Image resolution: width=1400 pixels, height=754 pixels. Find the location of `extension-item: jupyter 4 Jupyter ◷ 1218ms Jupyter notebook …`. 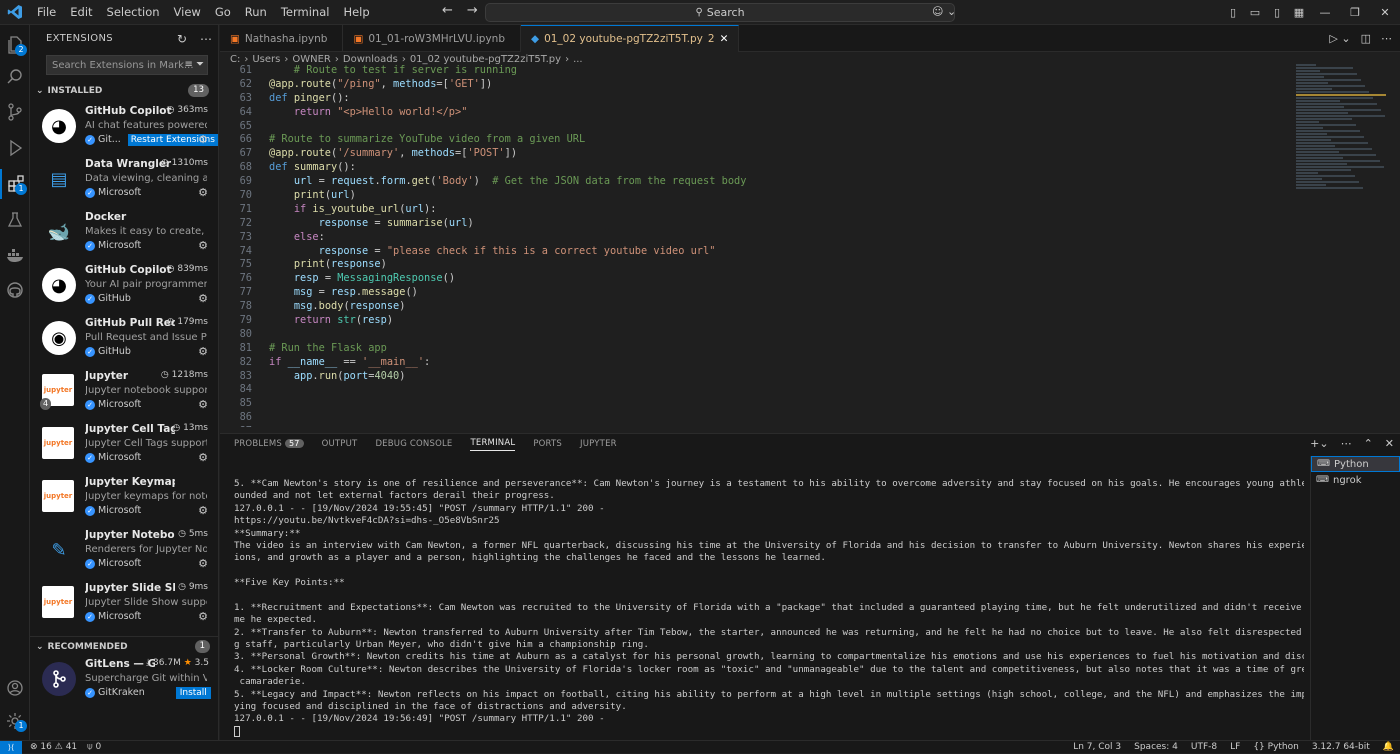

extension-item: jupyter 4 Jupyter ◷ 1218ms Jupyter notebook … is located at coordinates (124, 392).